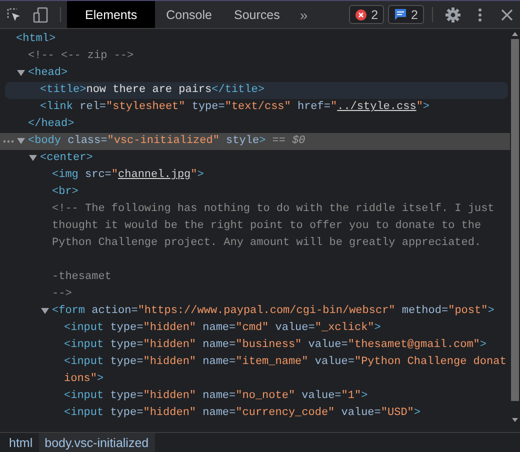 This screenshot has width=520, height=452. I want to click on code-line: <form action="https://www.paypal.com/cgi-bin/webscr" method="post">, so click(274, 311).